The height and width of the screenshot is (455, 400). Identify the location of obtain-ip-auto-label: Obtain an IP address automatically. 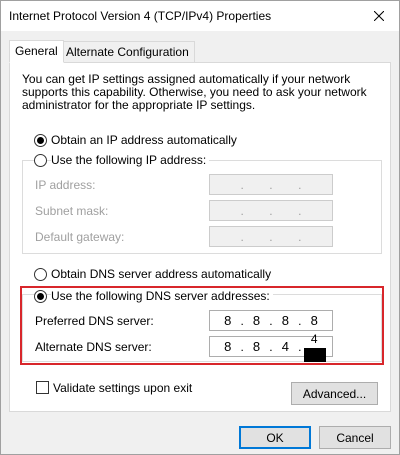
(144, 140).